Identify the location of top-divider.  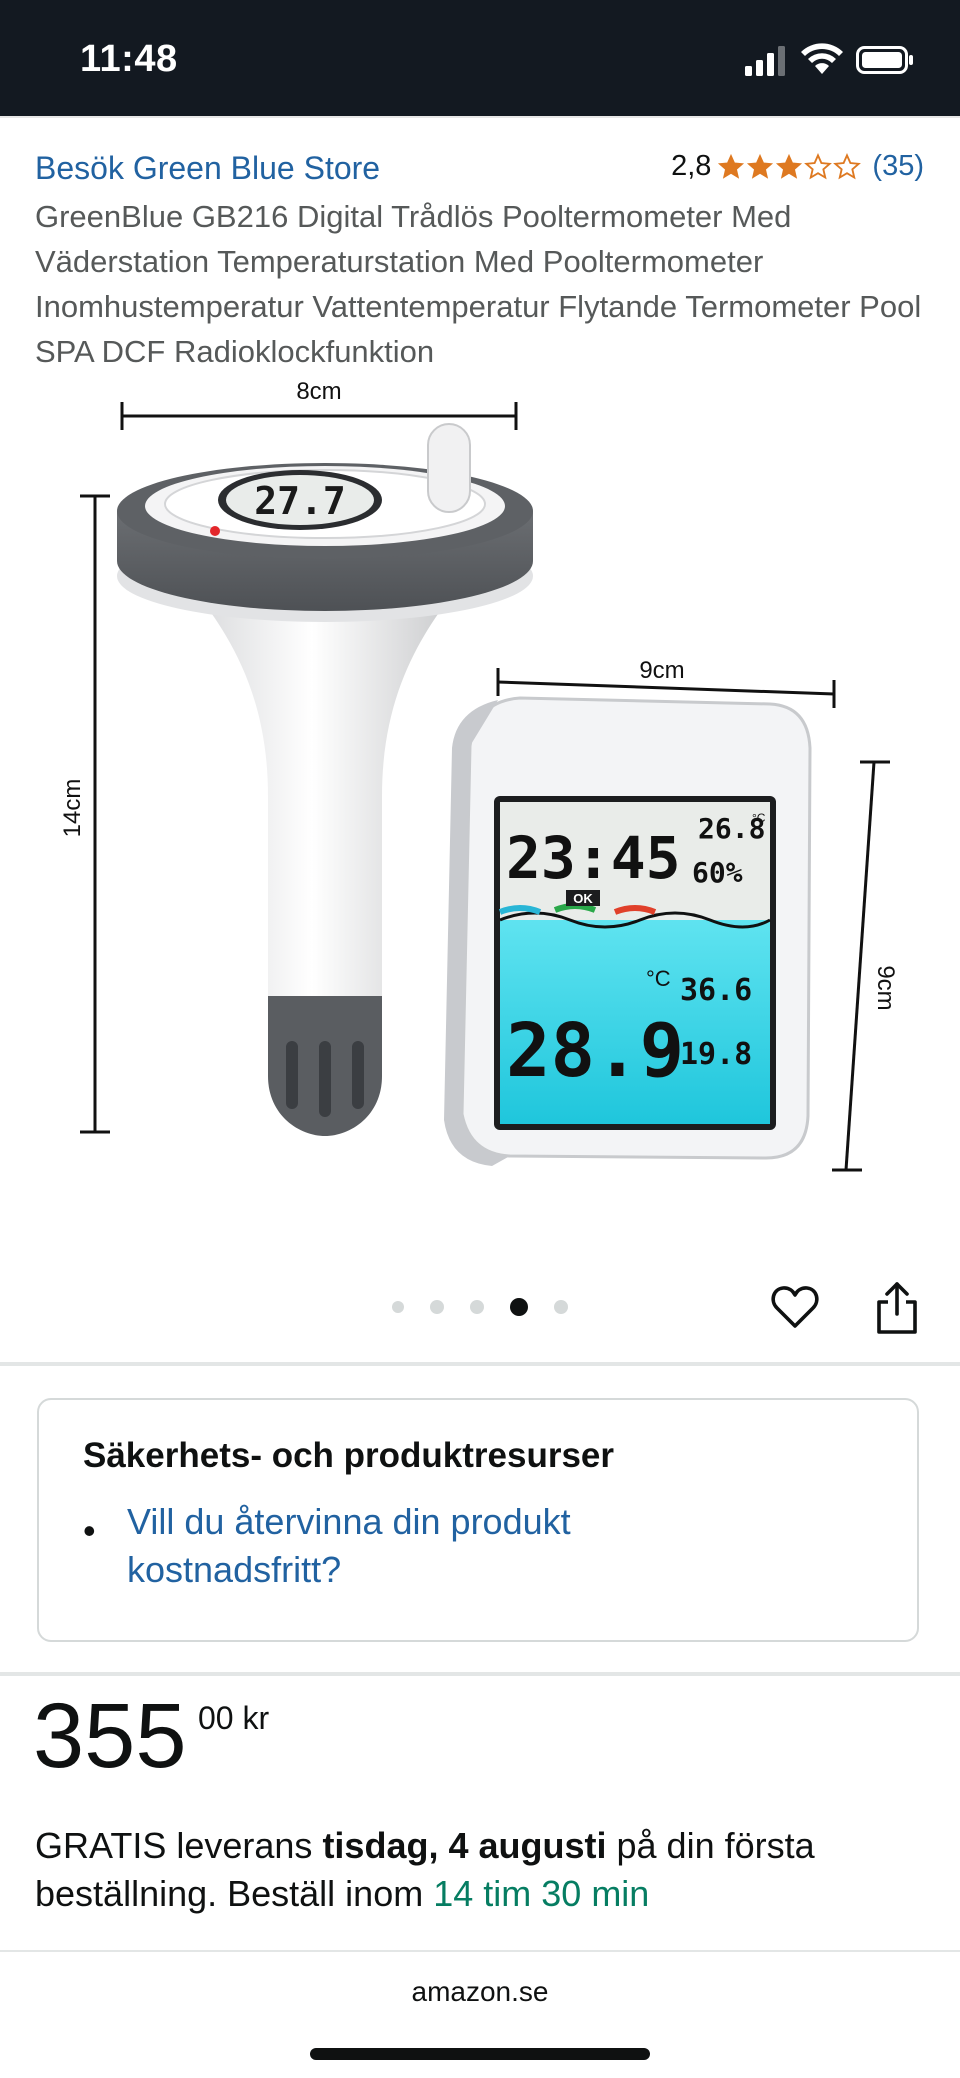
(480, 117).